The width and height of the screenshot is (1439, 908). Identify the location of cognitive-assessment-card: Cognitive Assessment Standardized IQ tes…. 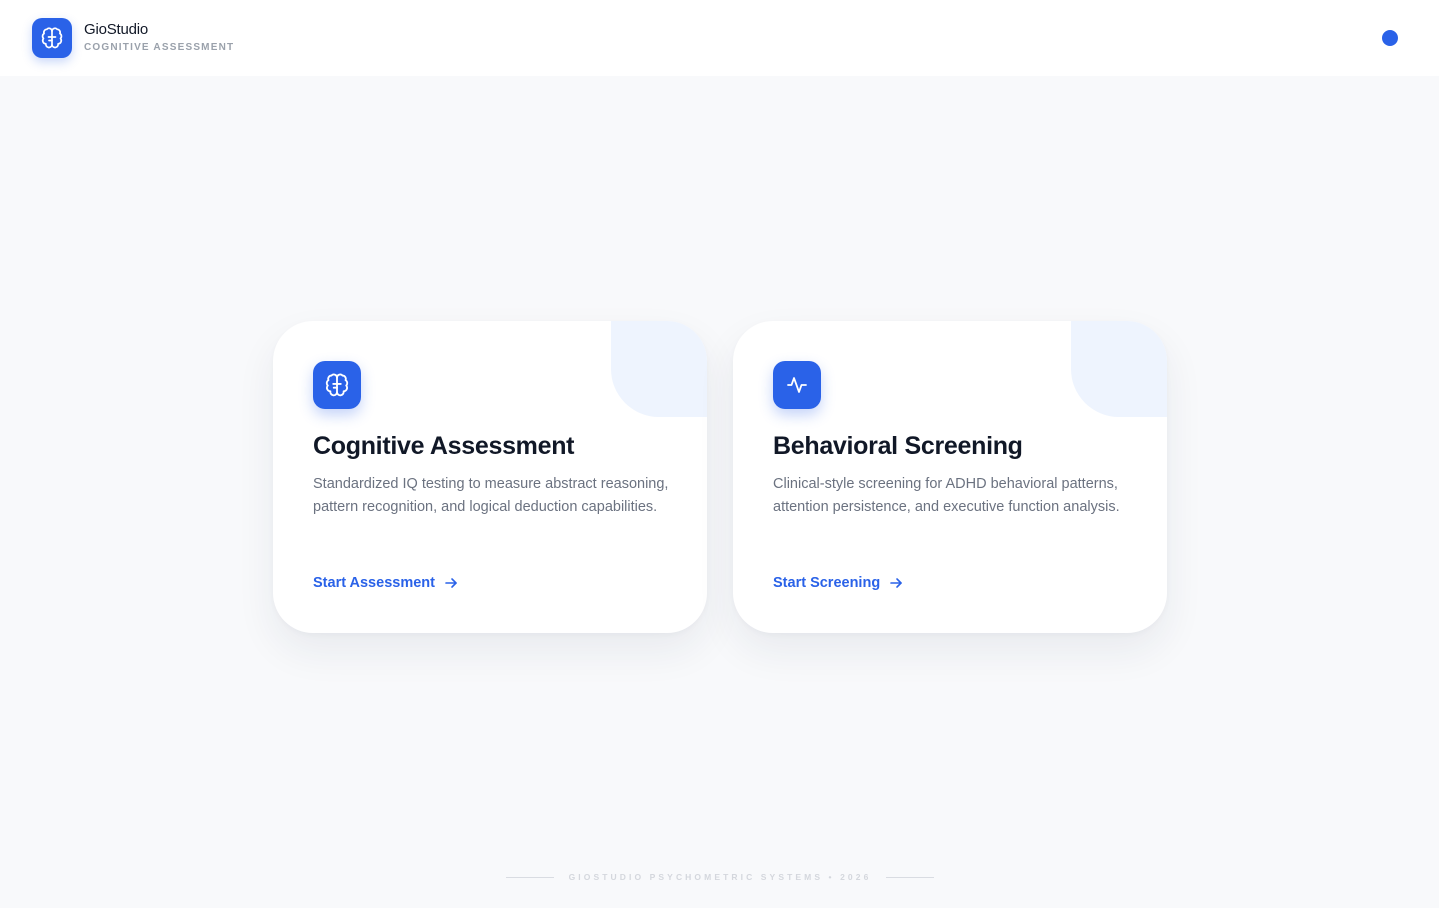
(490, 477).